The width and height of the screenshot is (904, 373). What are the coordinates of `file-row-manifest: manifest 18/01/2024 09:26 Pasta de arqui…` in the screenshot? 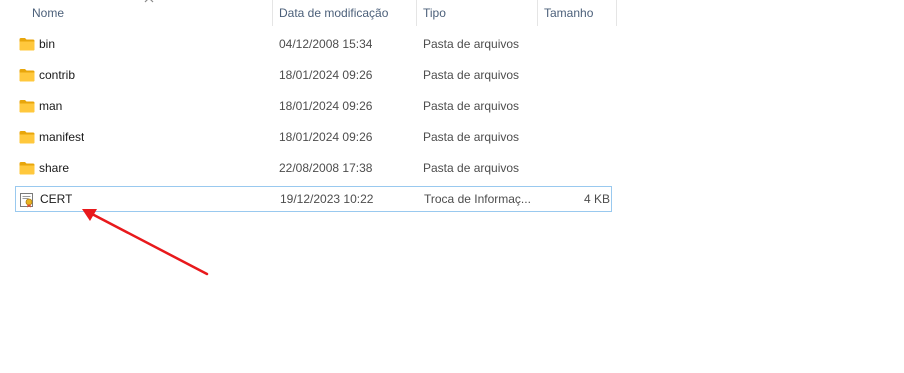 It's located at (313, 137).